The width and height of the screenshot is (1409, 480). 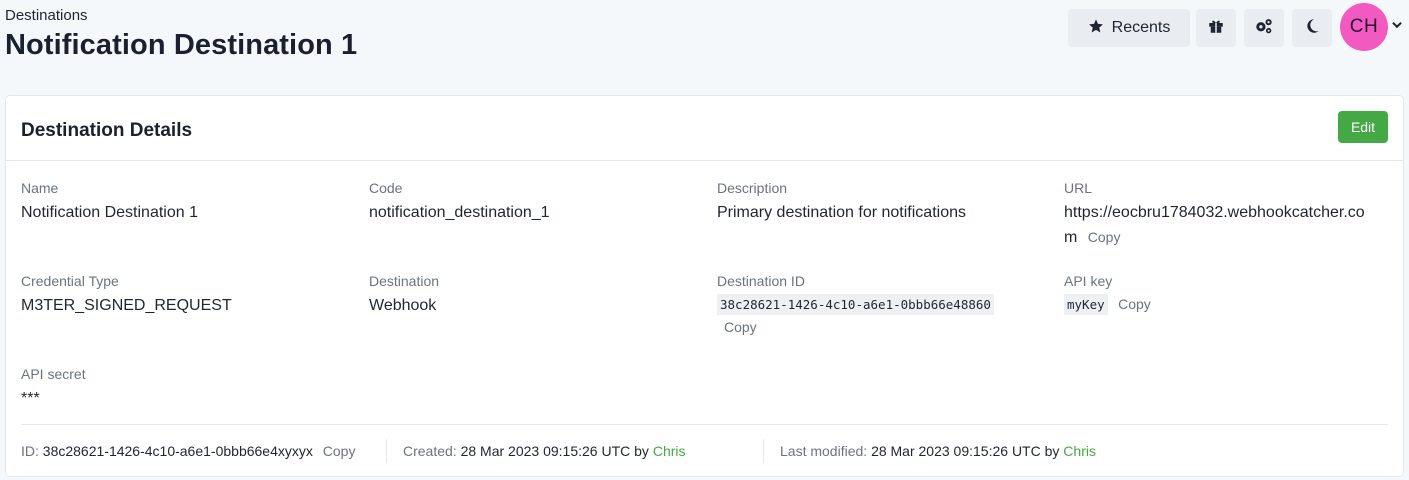 I want to click on field-api-secret: API secret ***, so click(x=53, y=388).